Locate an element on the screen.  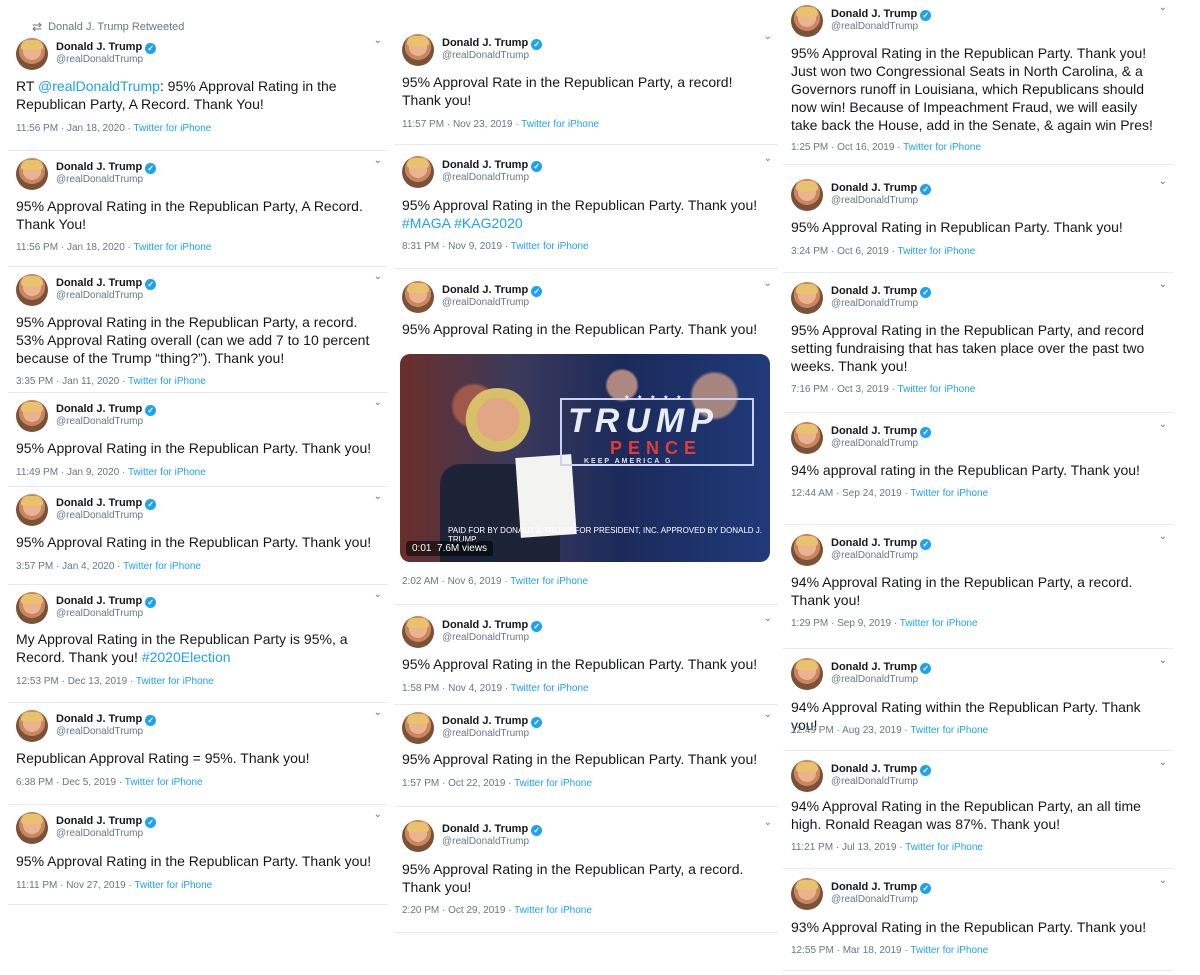
tweet-timestamp: 1:57 PM · Oct 22, 2019 is located at coordinates (453, 783).